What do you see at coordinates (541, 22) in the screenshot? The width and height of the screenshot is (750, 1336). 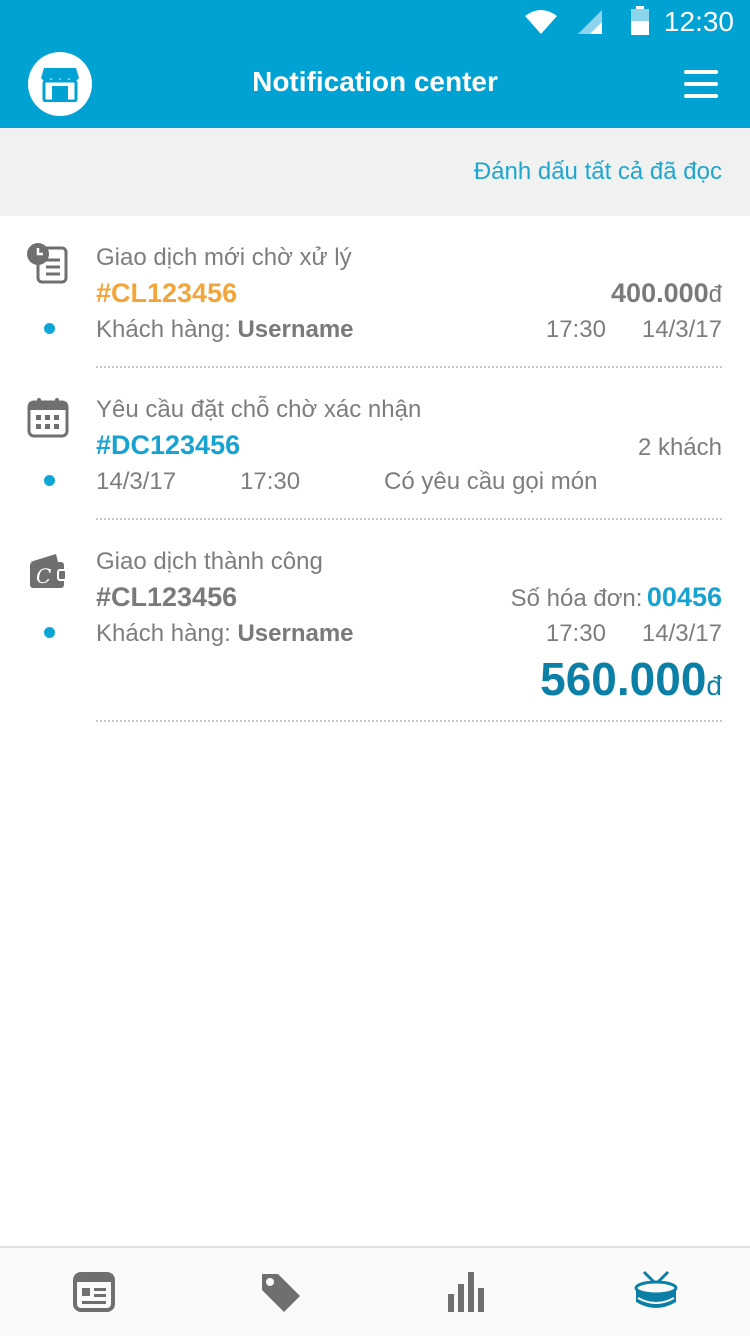 I see `wifi-icon` at bounding box center [541, 22].